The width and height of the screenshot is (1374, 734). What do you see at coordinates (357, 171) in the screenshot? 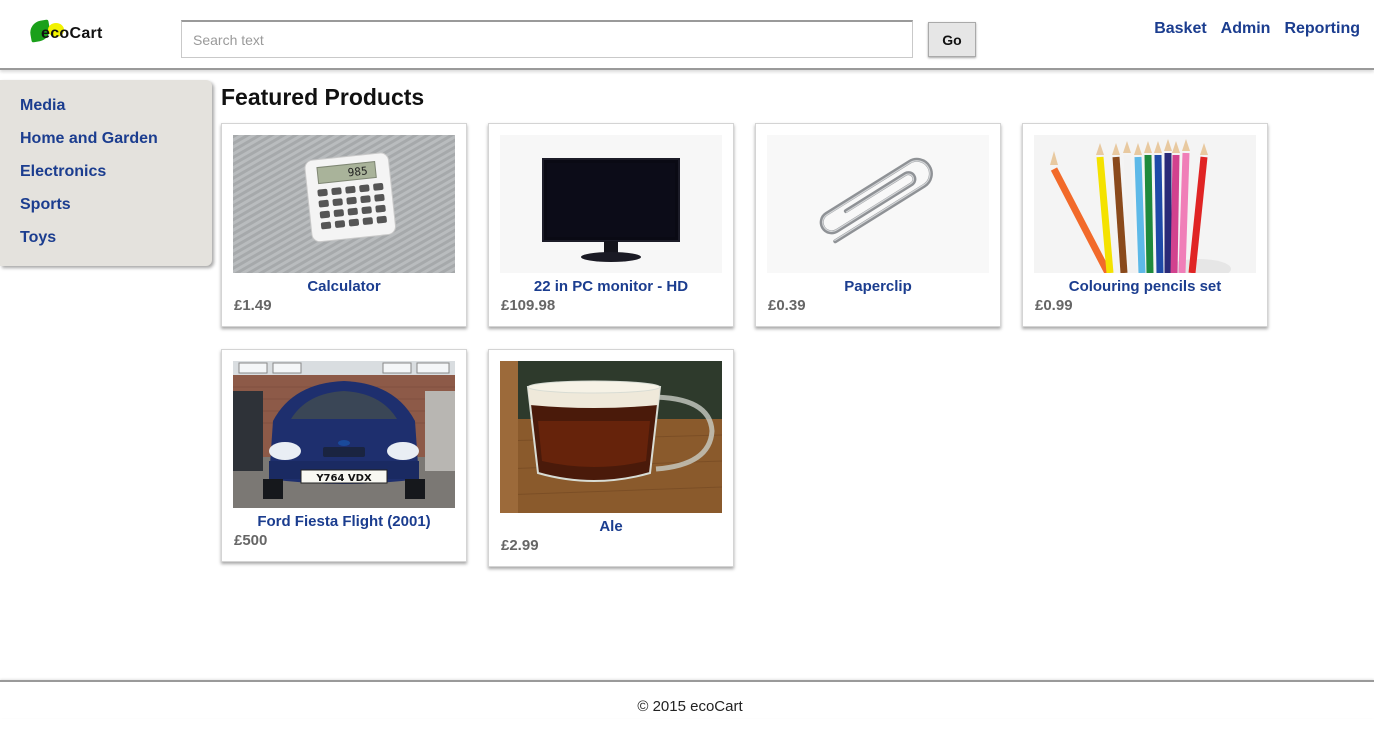
I see `svg-text: 985` at bounding box center [357, 171].